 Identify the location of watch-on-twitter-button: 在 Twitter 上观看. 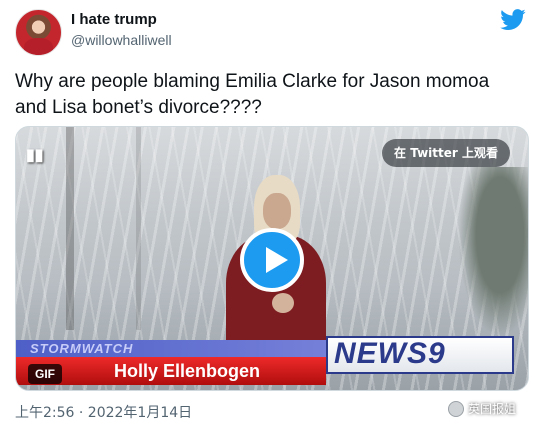
(446, 153).